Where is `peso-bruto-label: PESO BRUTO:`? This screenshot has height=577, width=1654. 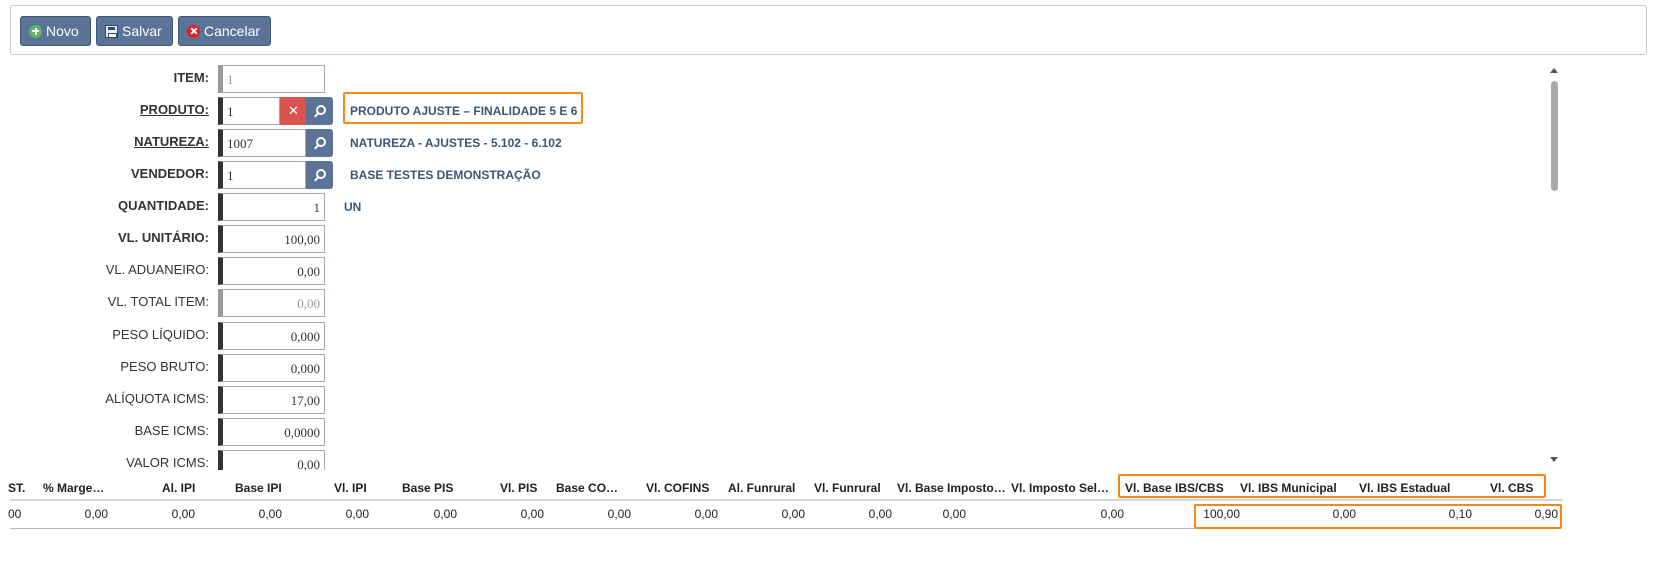
peso-bruto-label: PESO BRUTO: is located at coordinates (164, 366).